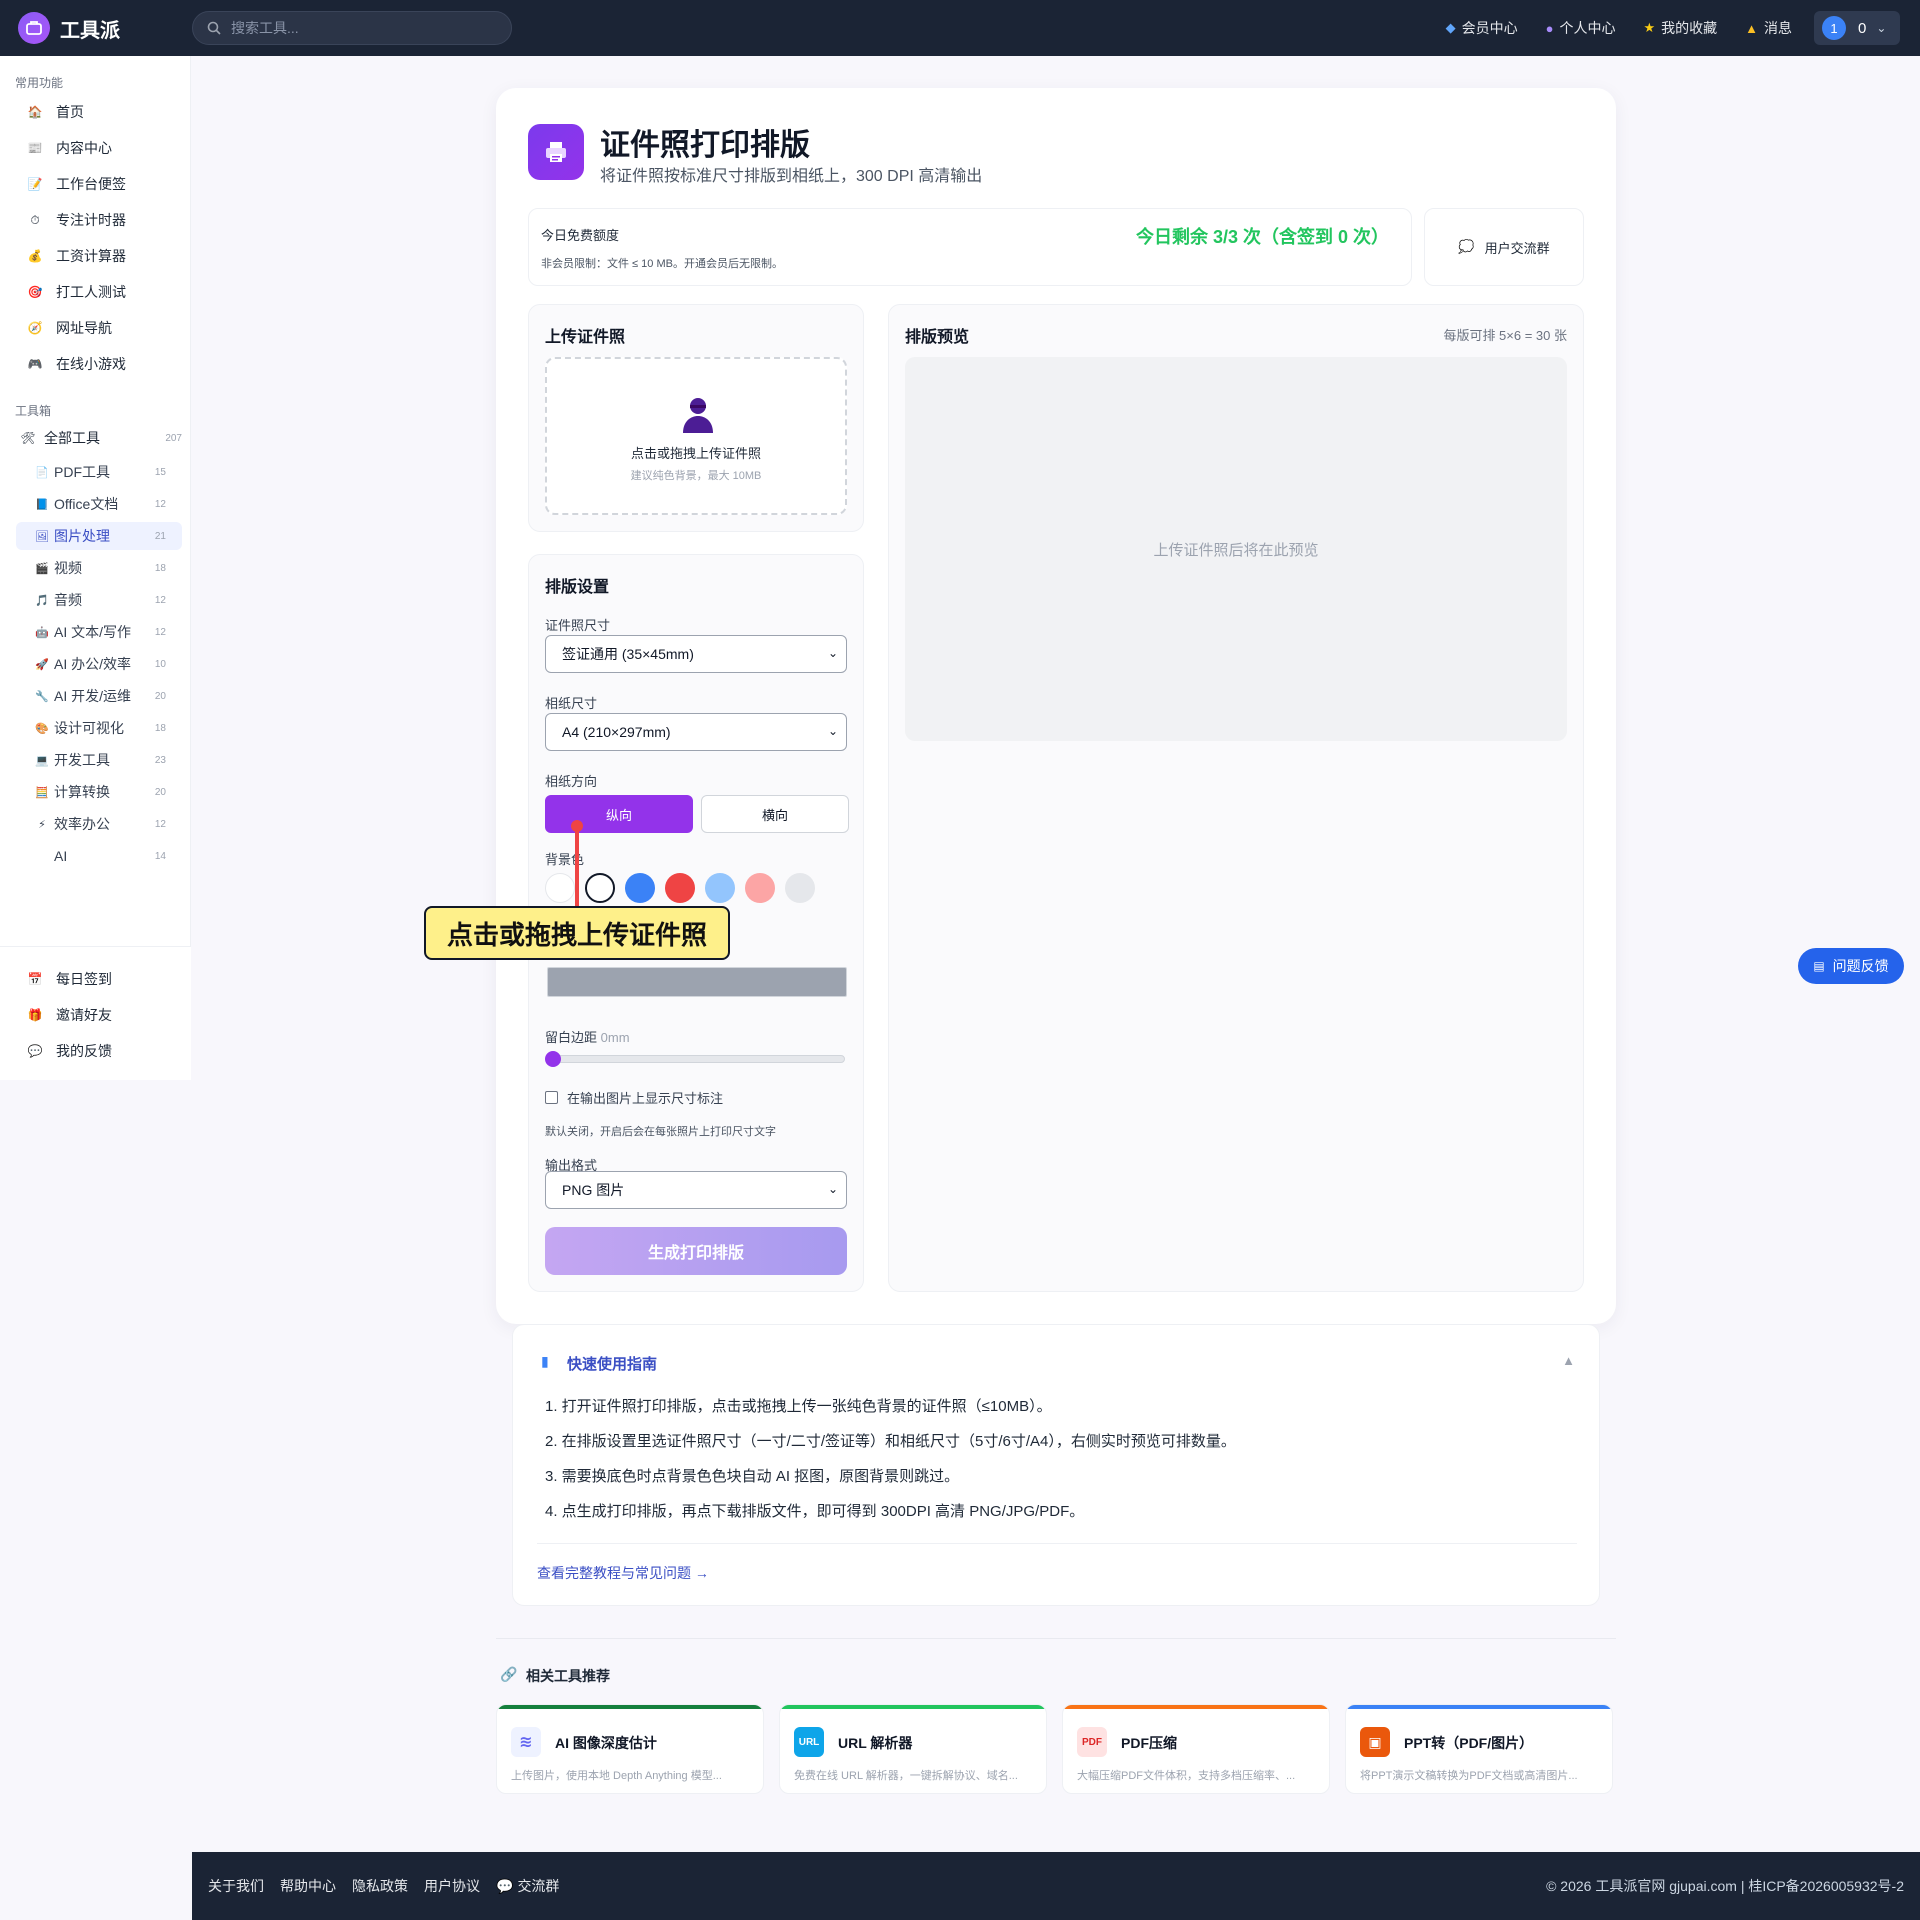 The height and width of the screenshot is (1920, 1920). Describe the element at coordinates (33, 411) in the screenshot. I see `sidebar-section-toolbox: 工具箱` at that location.